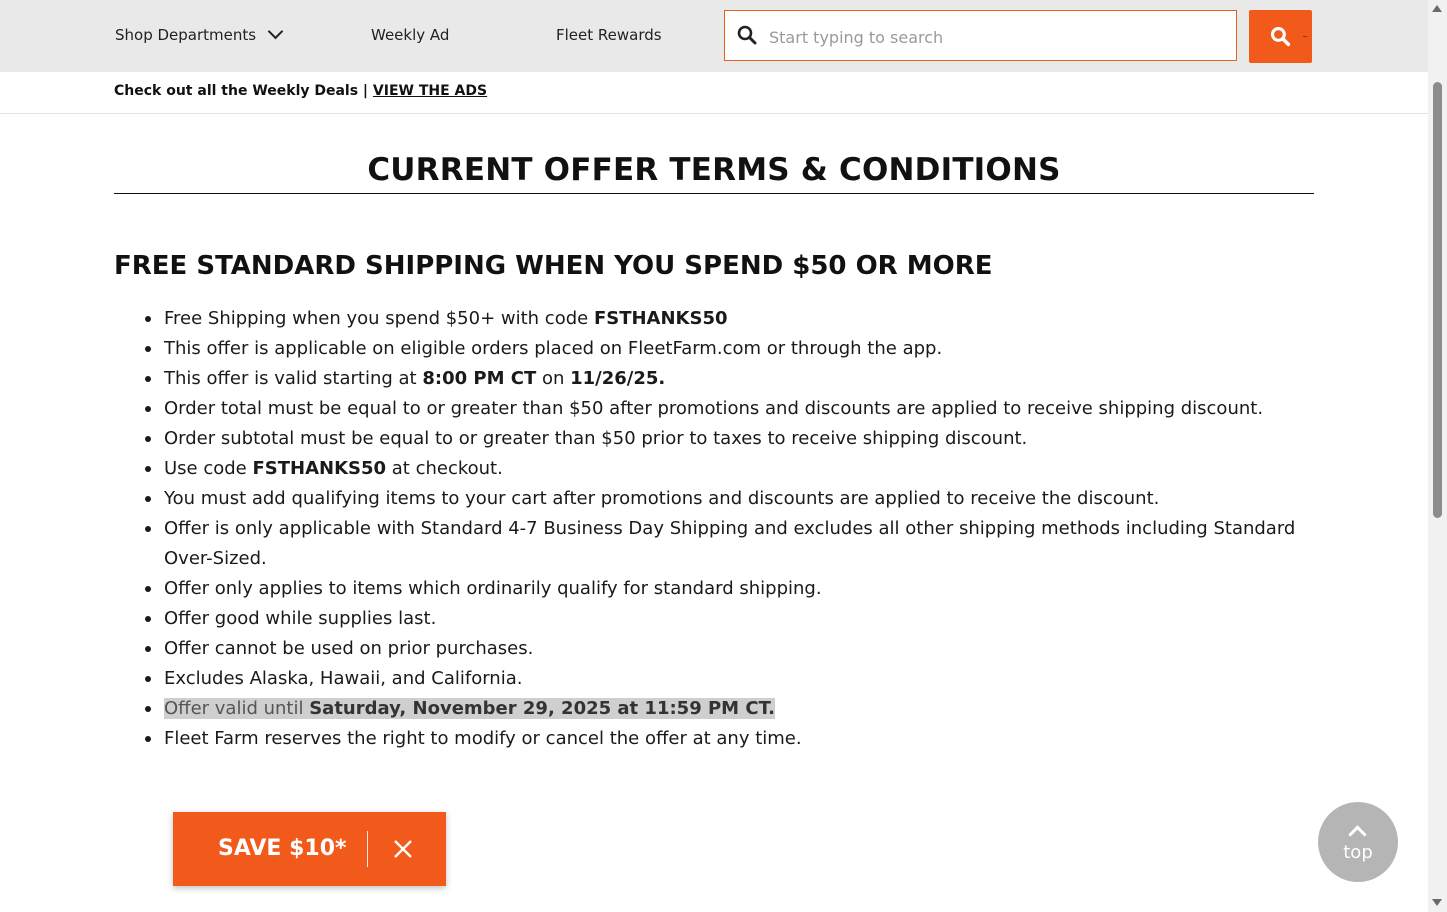 Image resolution: width=1447 pixels, height=912 pixels. Describe the element at coordinates (1358, 852) in the screenshot. I see `back-to-top-label: top` at that location.